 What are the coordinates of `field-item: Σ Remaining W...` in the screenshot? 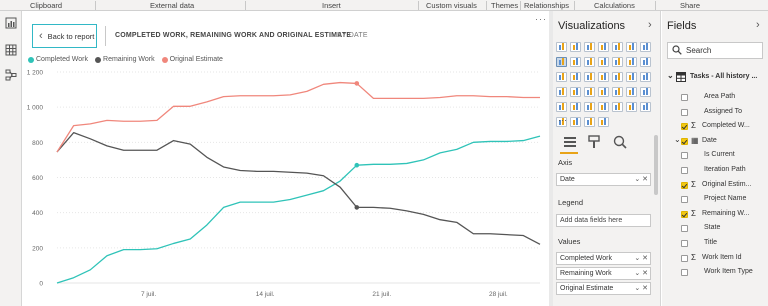 It's located at (716, 215).